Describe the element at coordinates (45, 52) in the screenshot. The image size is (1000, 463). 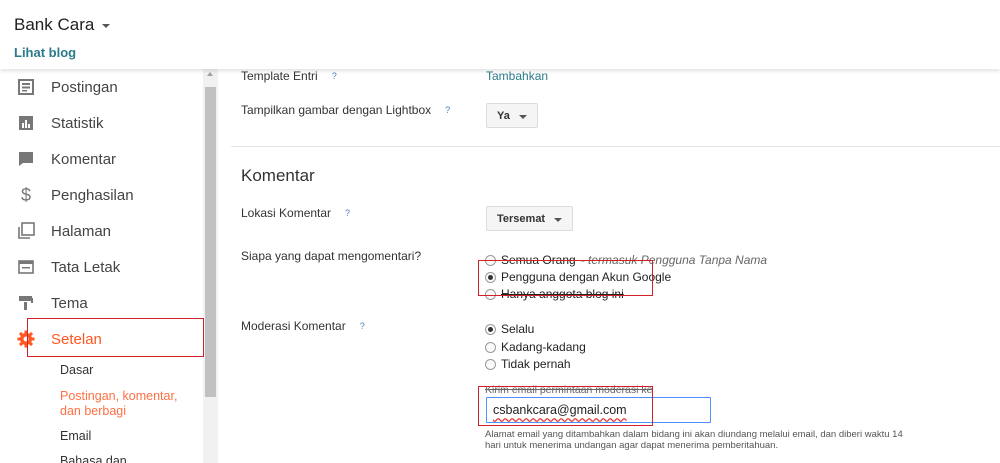
I see `view-blog-link: Lihat blog` at that location.